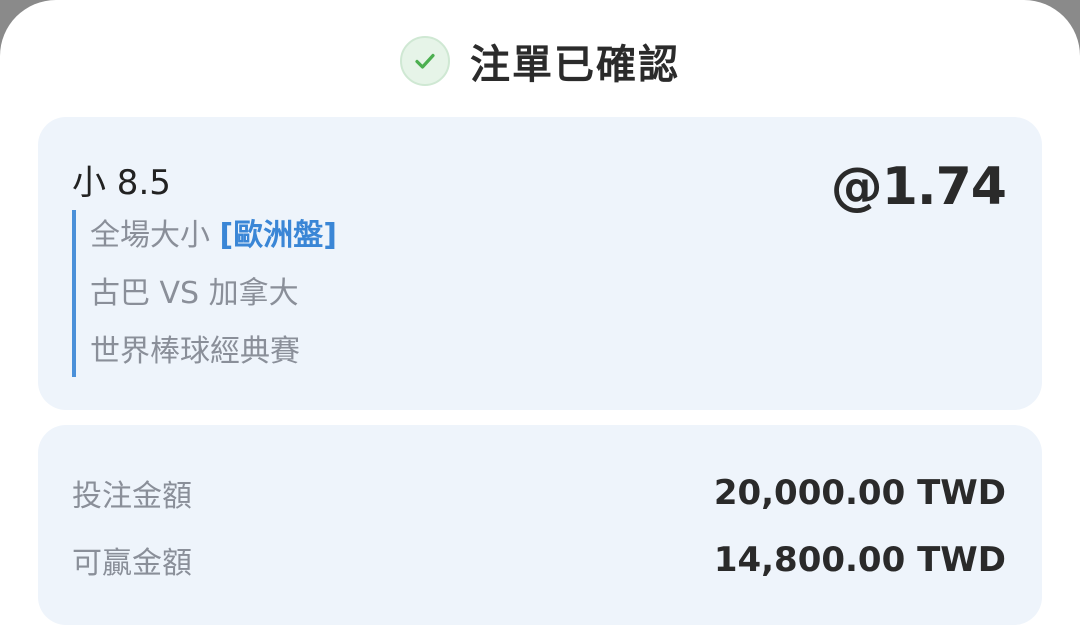 The image size is (1080, 640). I want to click on market-line: 全場大小 [歐洲盤], so click(213, 239).